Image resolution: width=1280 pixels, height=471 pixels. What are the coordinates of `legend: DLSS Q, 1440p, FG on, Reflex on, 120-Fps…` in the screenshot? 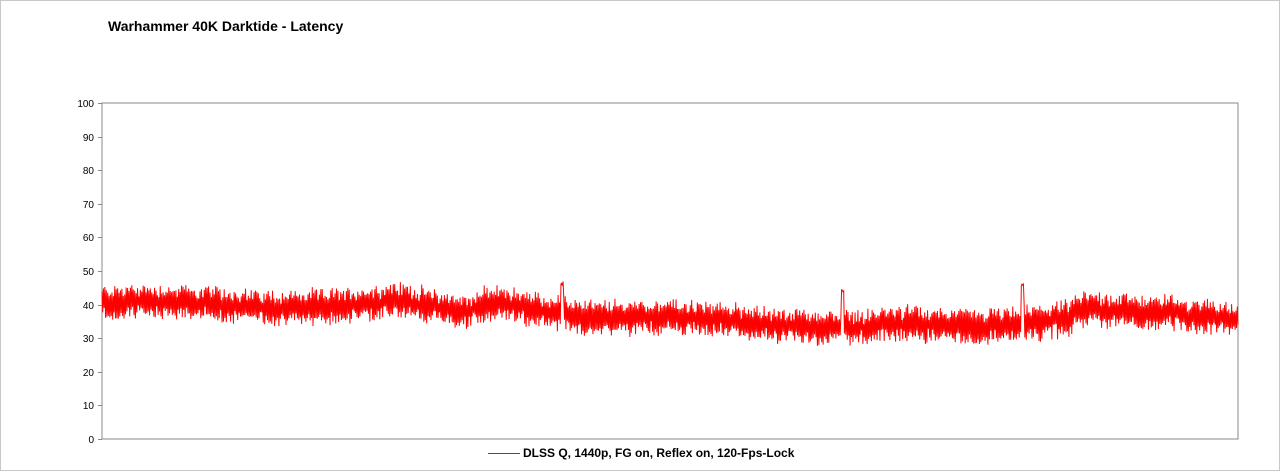 It's located at (641, 453).